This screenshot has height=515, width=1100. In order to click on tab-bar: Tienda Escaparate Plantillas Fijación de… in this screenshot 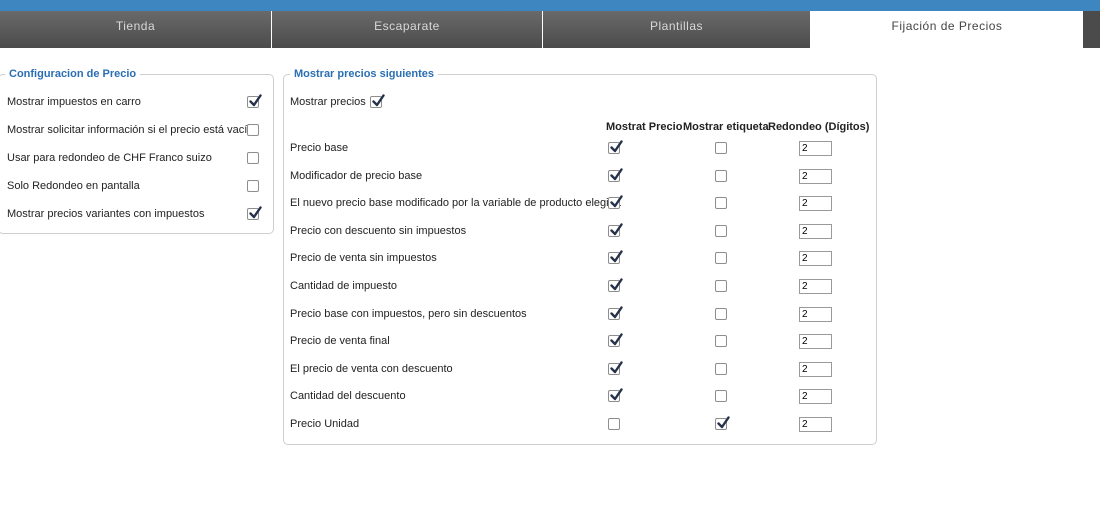, I will do `click(550, 29)`.